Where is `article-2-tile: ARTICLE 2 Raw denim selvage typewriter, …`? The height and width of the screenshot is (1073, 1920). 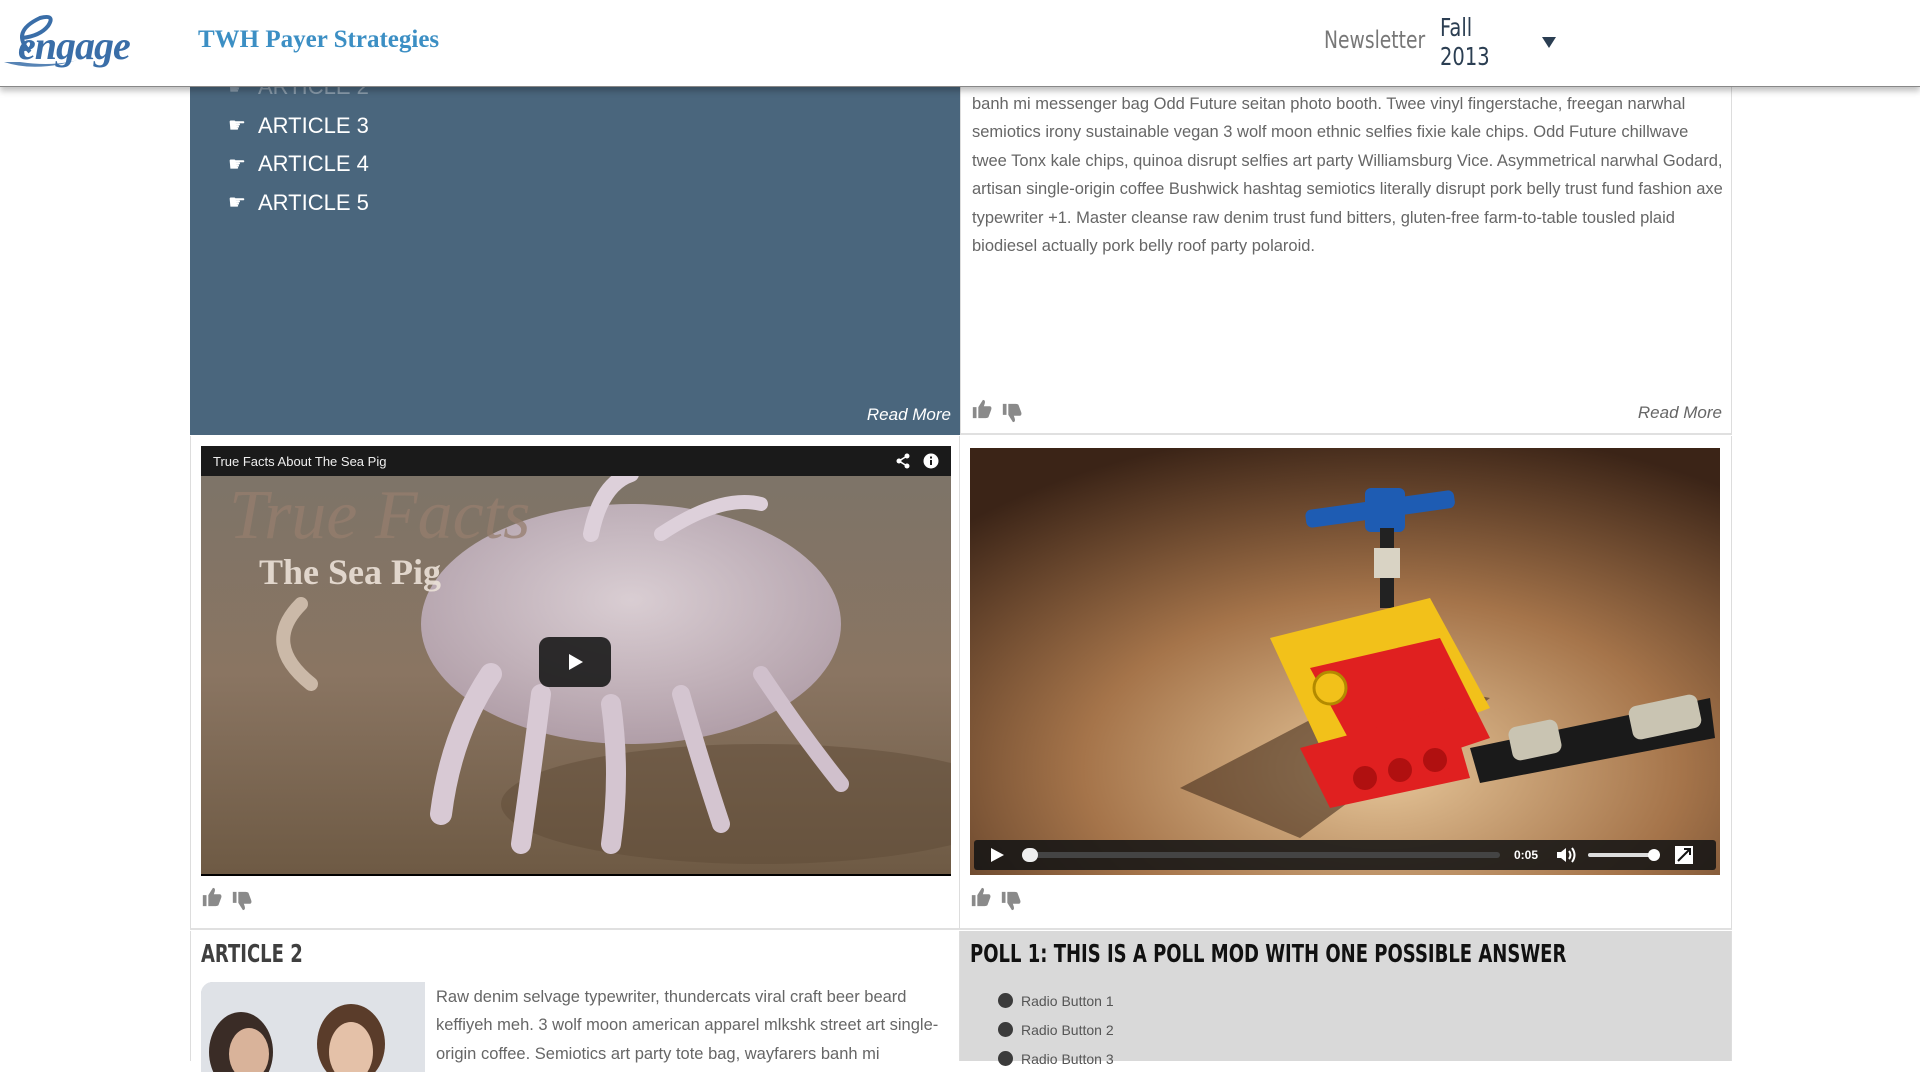
article-2-tile: ARTICLE 2 Raw denim selvage typewriter, … is located at coordinates (575, 1001).